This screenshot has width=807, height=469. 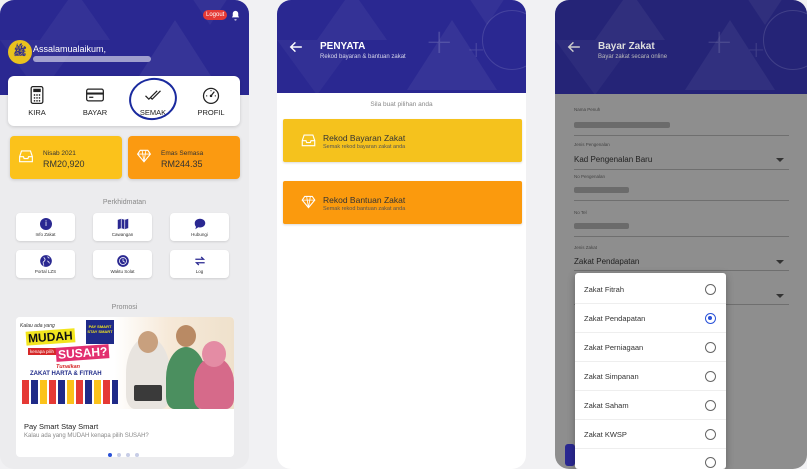 I want to click on service-hubungi: Hubungi, so click(x=199, y=227).